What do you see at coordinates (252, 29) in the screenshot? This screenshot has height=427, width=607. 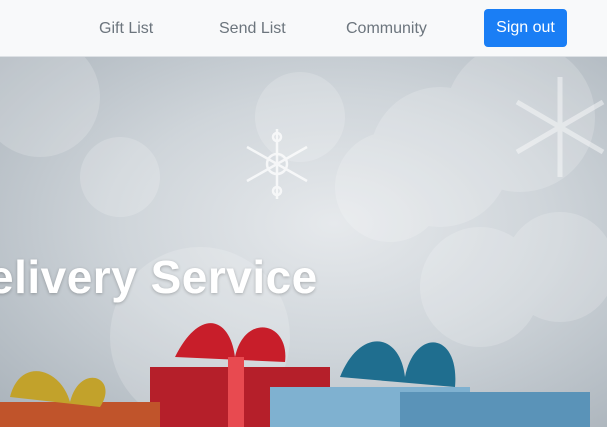 I see `nav-link-send-list: Send List` at bounding box center [252, 29].